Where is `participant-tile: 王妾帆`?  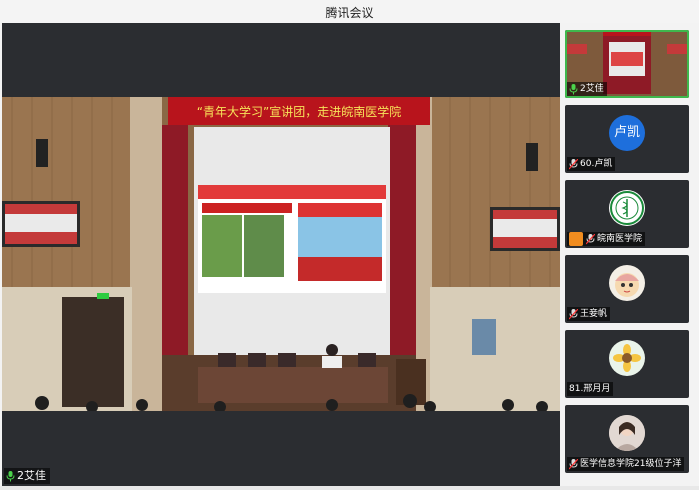 participant-tile: 王妾帆 is located at coordinates (627, 289).